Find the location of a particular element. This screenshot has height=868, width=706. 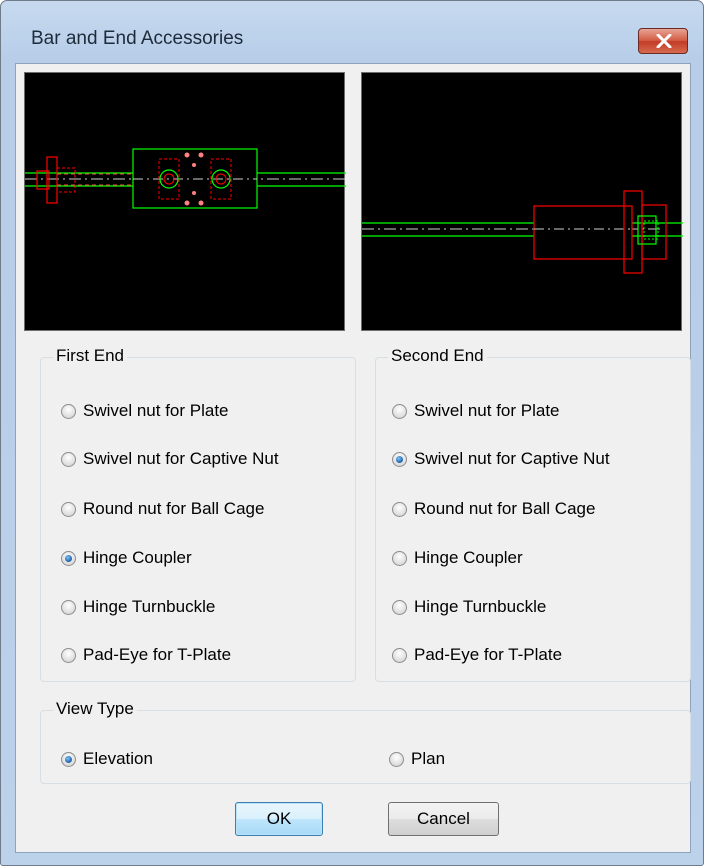

cancel-button: Cancel is located at coordinates (443, 819).